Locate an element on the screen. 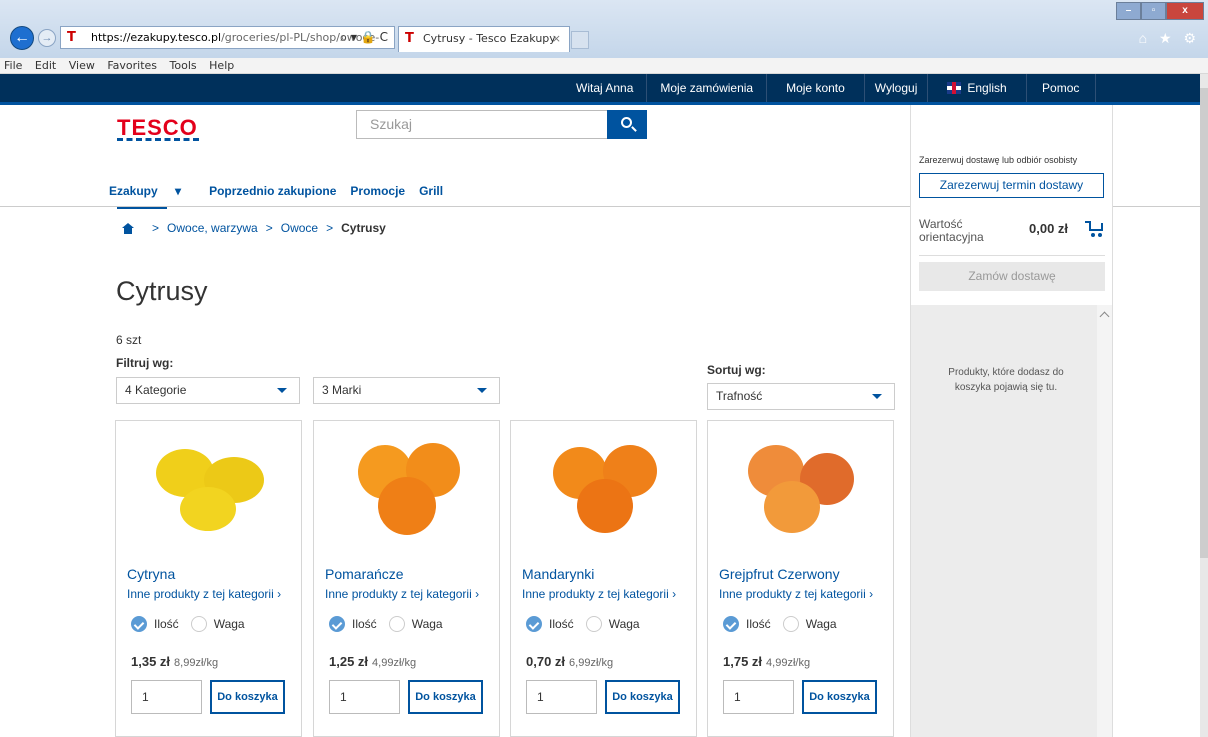  home-favorites-settings-icons: ⌂ ★ ⚙ is located at coordinates (1169, 38).